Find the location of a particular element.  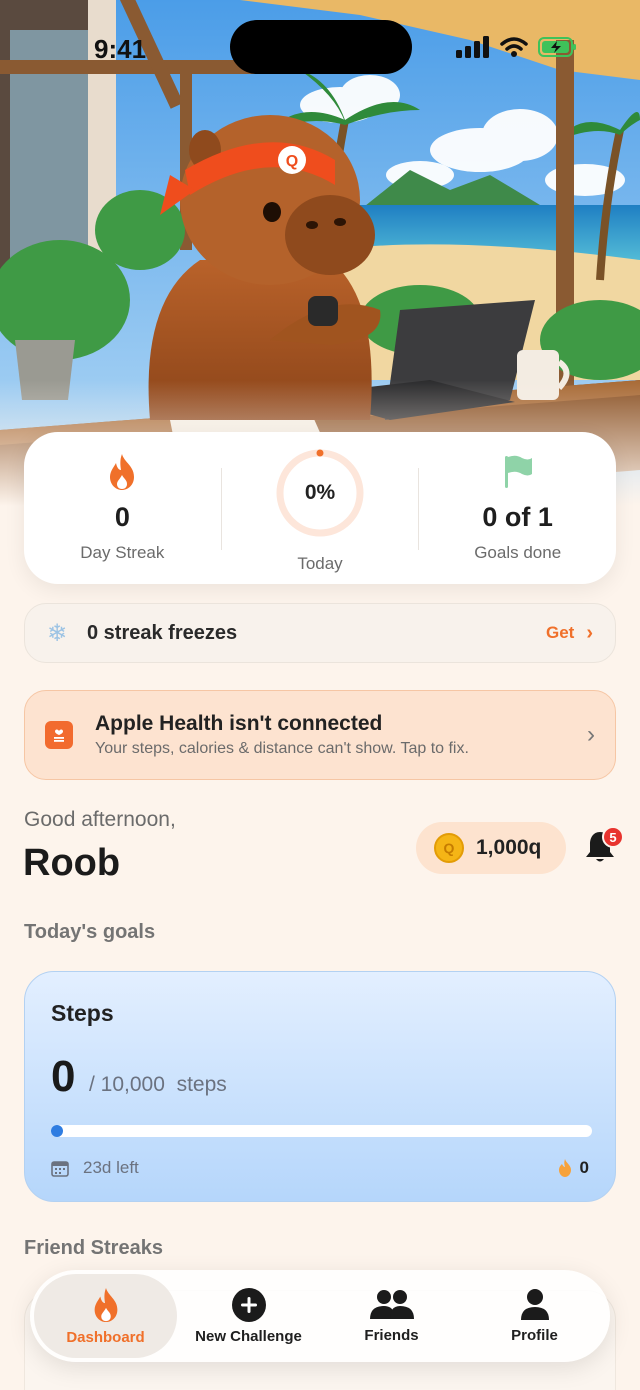

tab-dashboard: Dashboard is located at coordinates (105, 1316).